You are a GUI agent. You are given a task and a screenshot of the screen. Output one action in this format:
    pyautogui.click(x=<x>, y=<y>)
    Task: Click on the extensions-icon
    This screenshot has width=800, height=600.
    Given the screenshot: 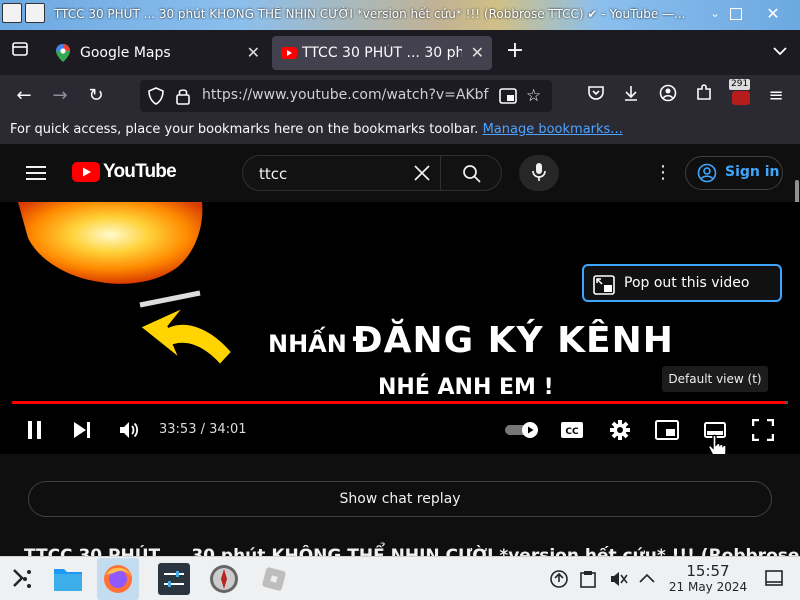 What is the action you would take?
    pyautogui.click(x=704, y=96)
    